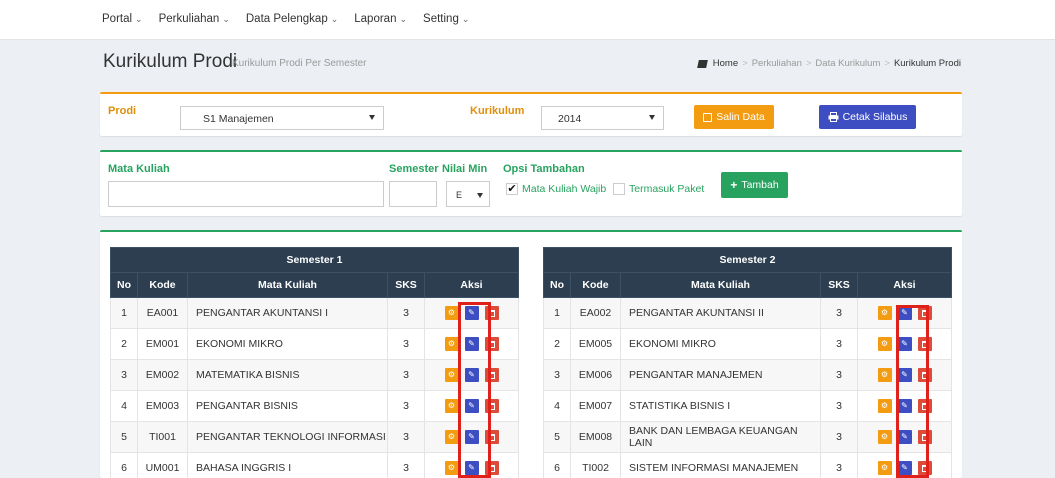 The width and height of the screenshot is (1055, 478). Describe the element at coordinates (468, 194) in the screenshot. I see `nilai-min-select: E` at that location.